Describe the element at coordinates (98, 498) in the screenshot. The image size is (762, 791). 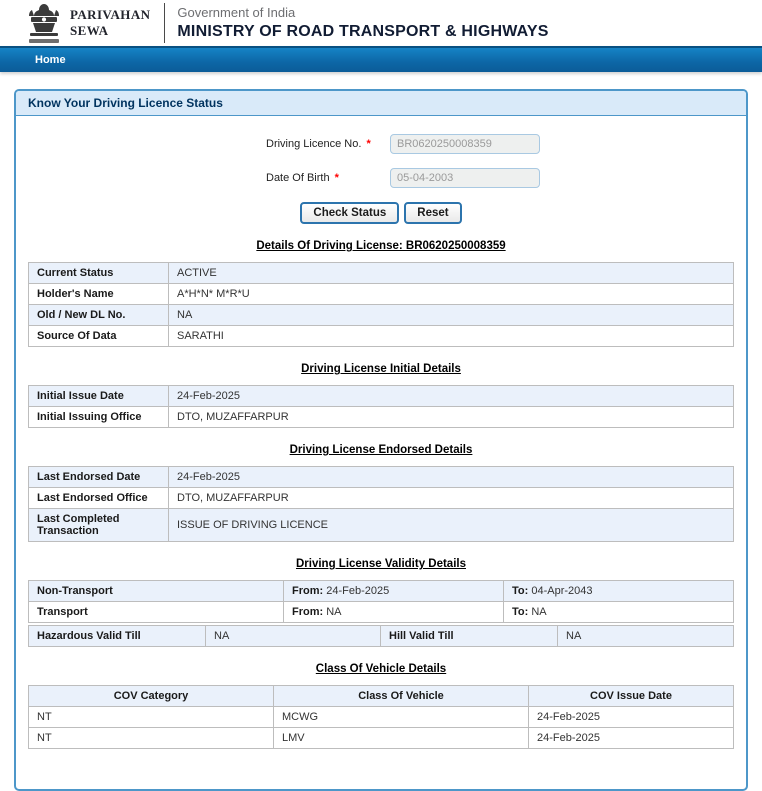
I see `row-label: Last Endorsed Office` at that location.